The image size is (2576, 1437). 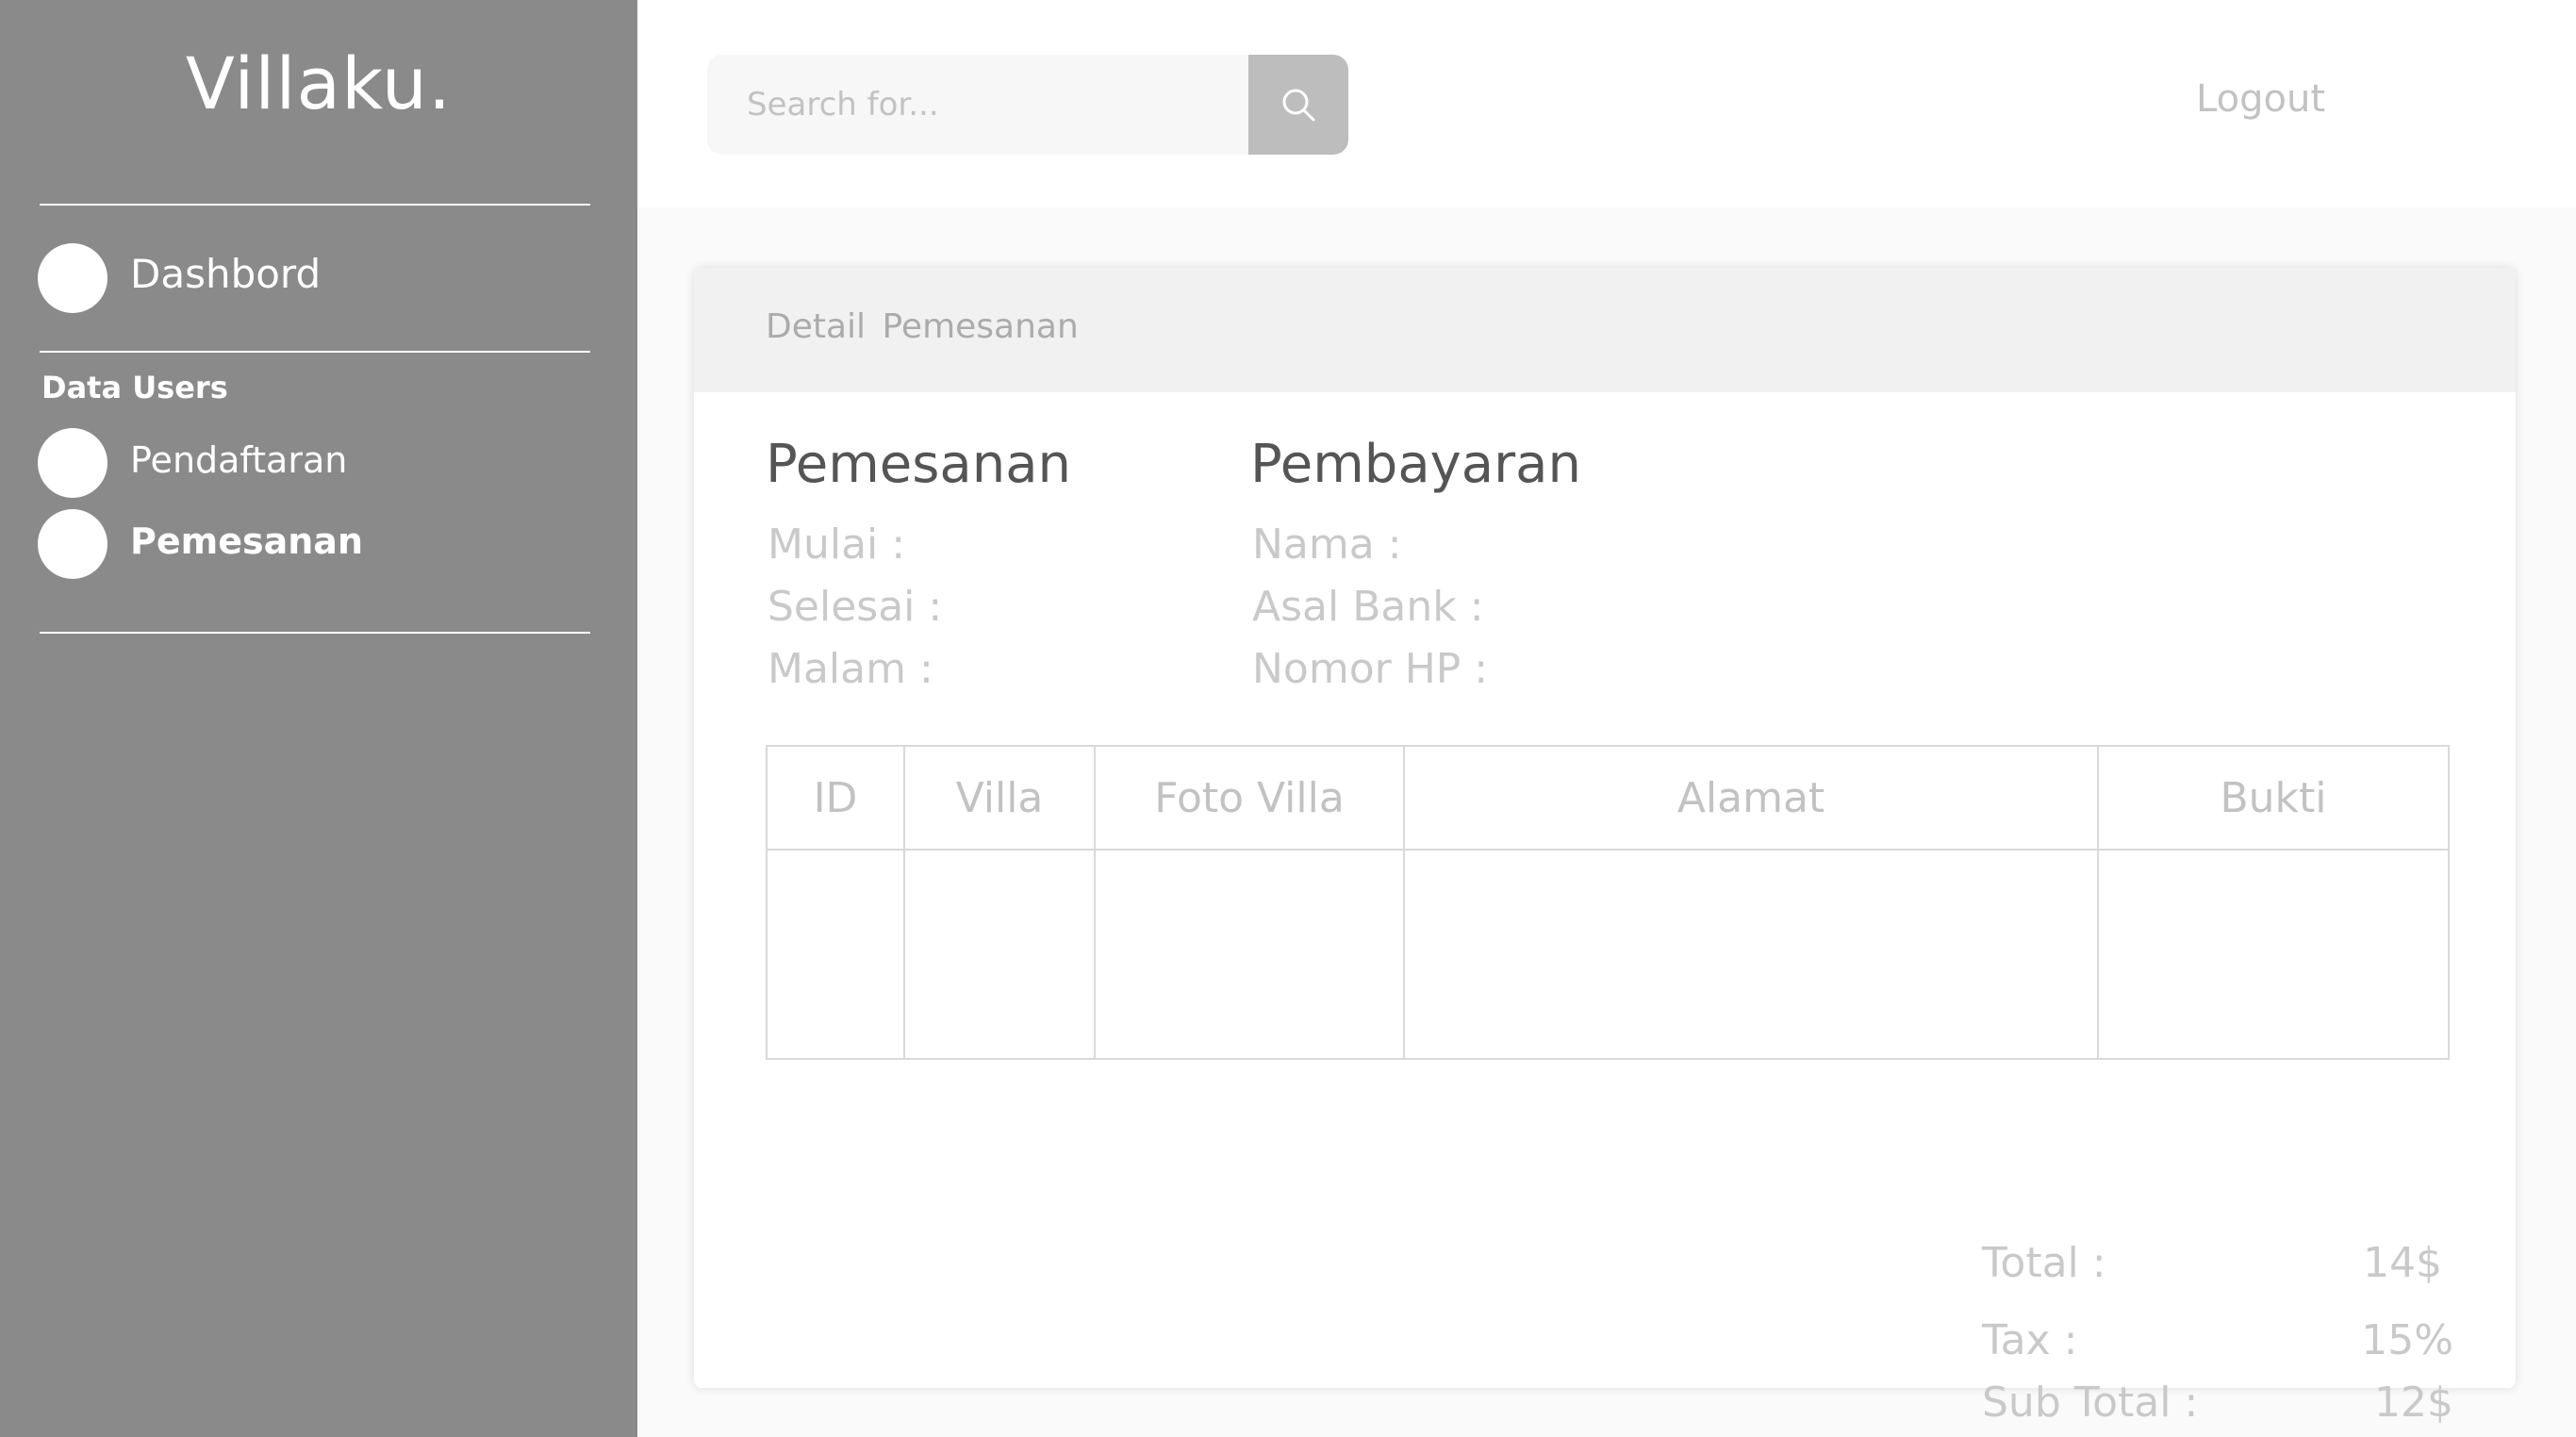 What do you see at coordinates (855, 607) in the screenshot?
I see `field-selesai: Selesai :` at bounding box center [855, 607].